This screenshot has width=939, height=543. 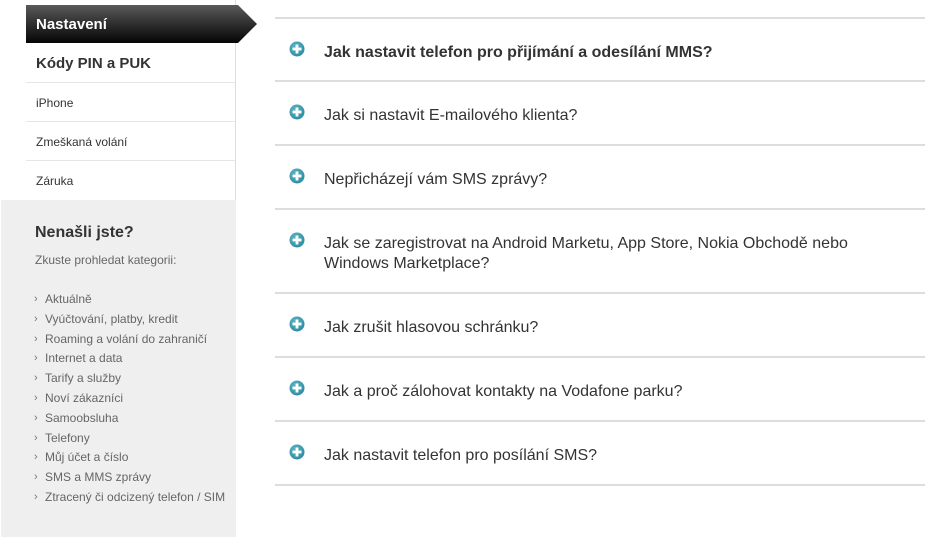 What do you see at coordinates (82, 142) in the screenshot?
I see `nav-item-label: Zmeškaná volání` at bounding box center [82, 142].